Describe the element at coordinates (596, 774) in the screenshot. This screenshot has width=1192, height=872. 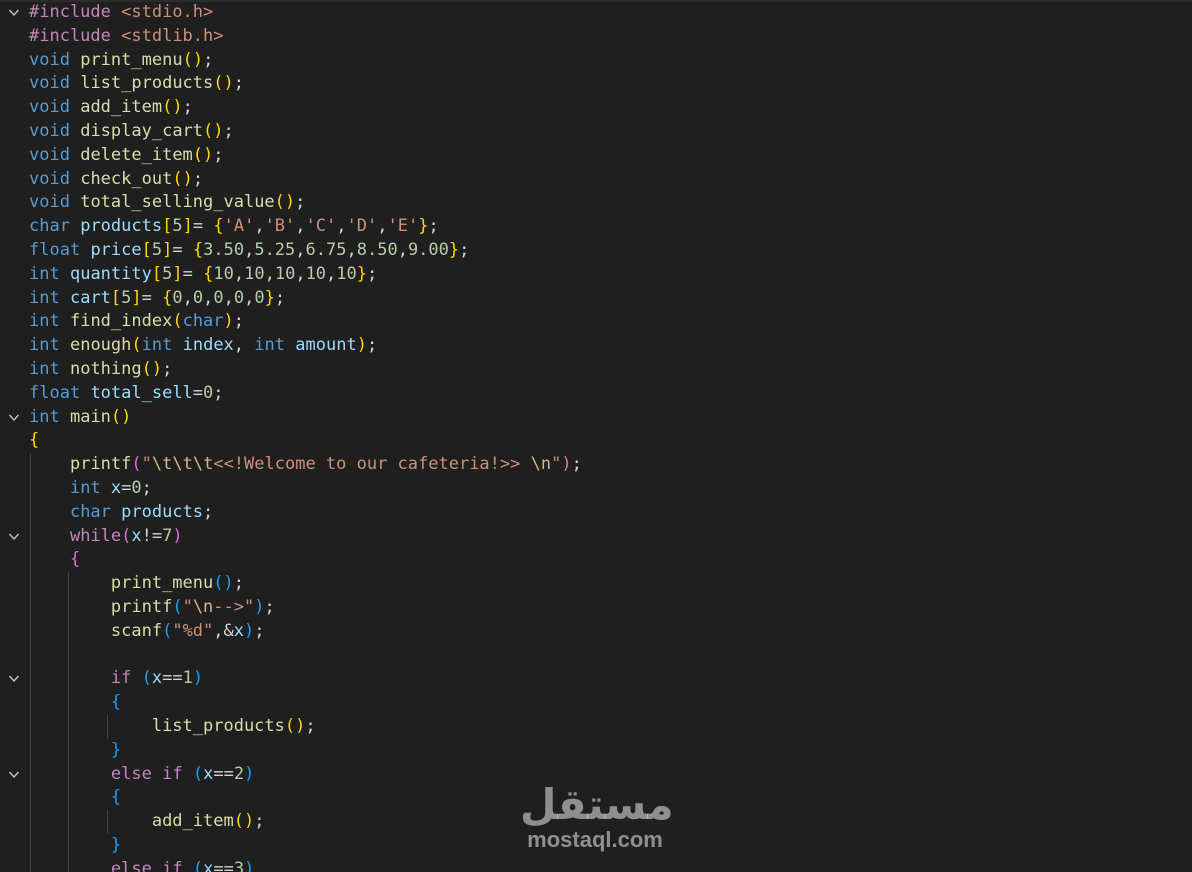
I see `code-line: else if (x==2)` at that location.